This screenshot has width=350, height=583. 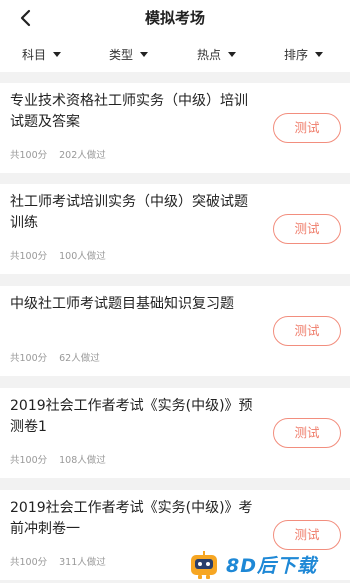 What do you see at coordinates (131, 416) in the screenshot?
I see `exam-title: 2019社会工作者考试《实务(中级)》预测卷1` at bounding box center [131, 416].